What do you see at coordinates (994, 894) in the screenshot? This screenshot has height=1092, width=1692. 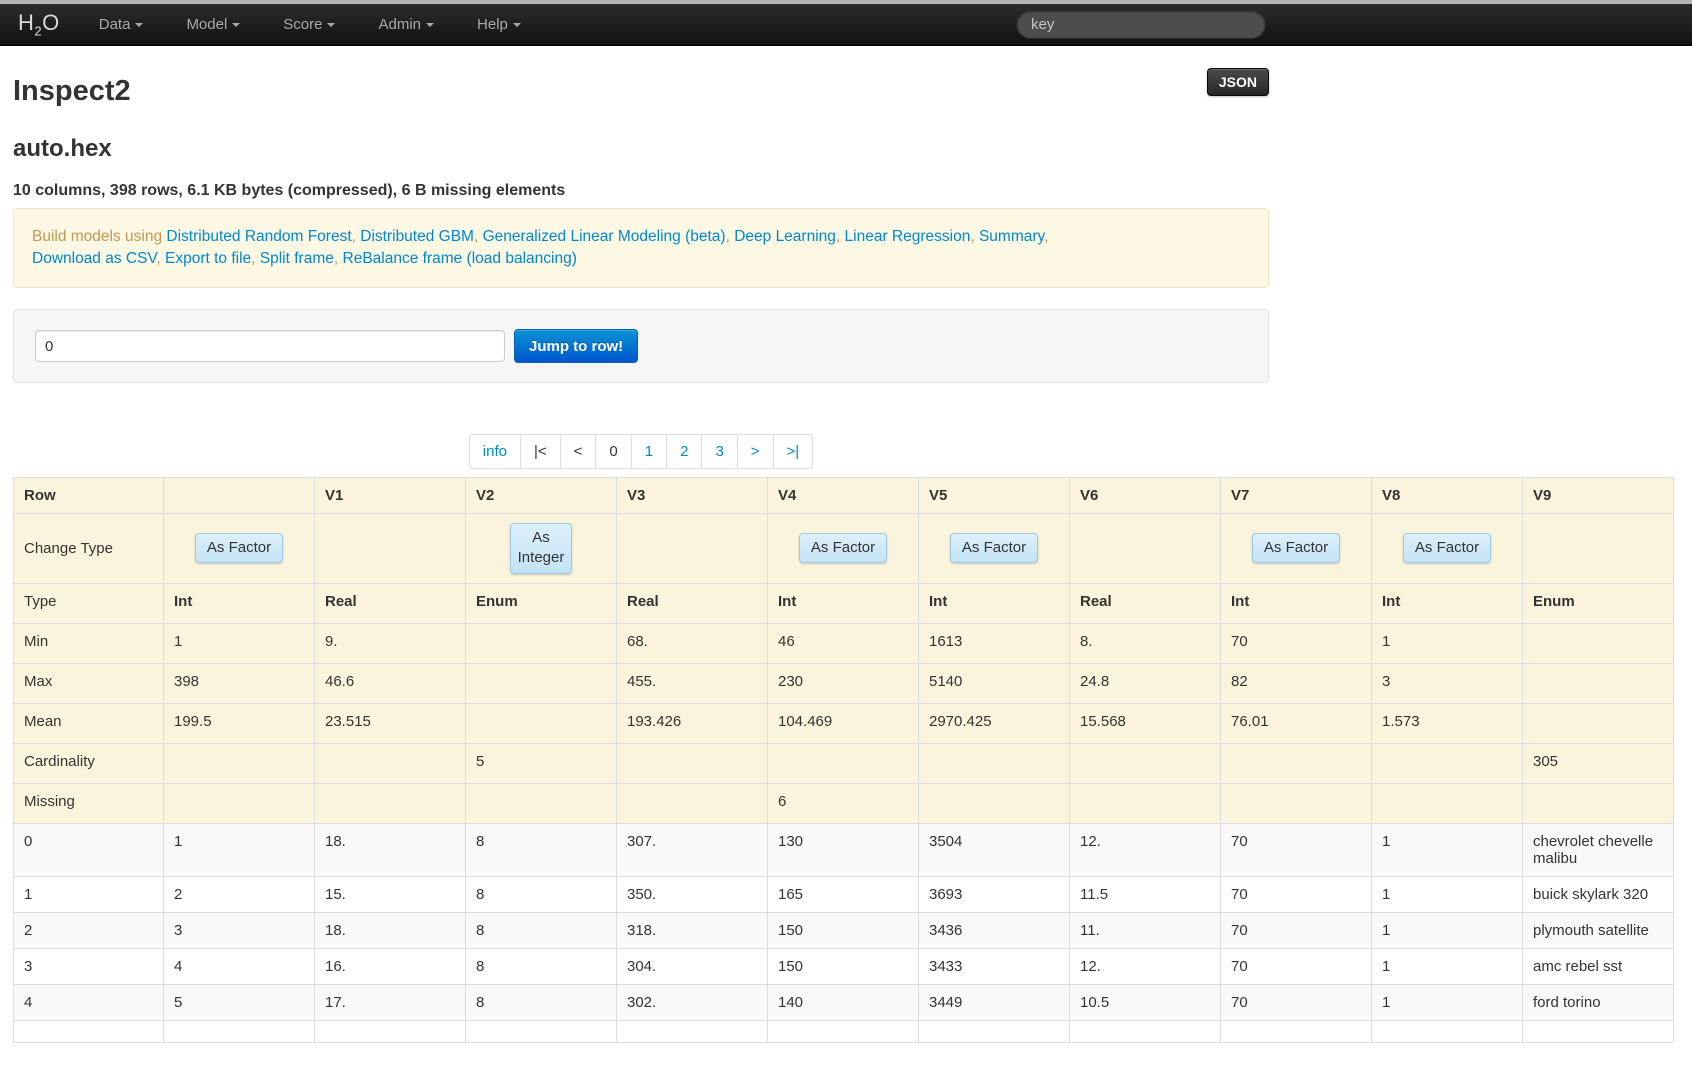 I see `table-cell: 3693` at bounding box center [994, 894].